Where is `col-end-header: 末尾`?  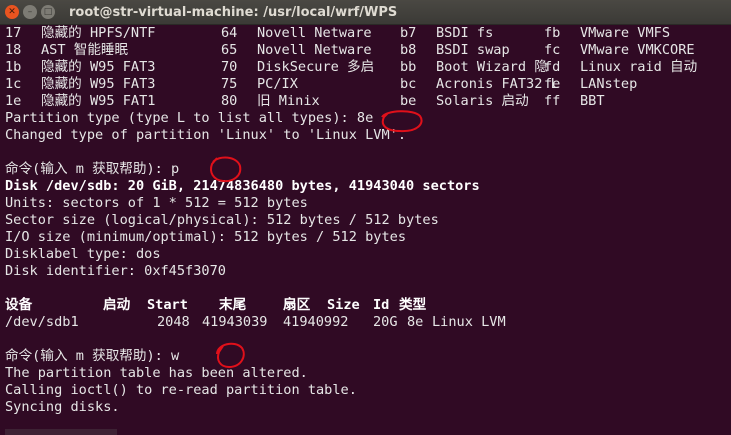
col-end-header: 末尾 is located at coordinates (233, 305).